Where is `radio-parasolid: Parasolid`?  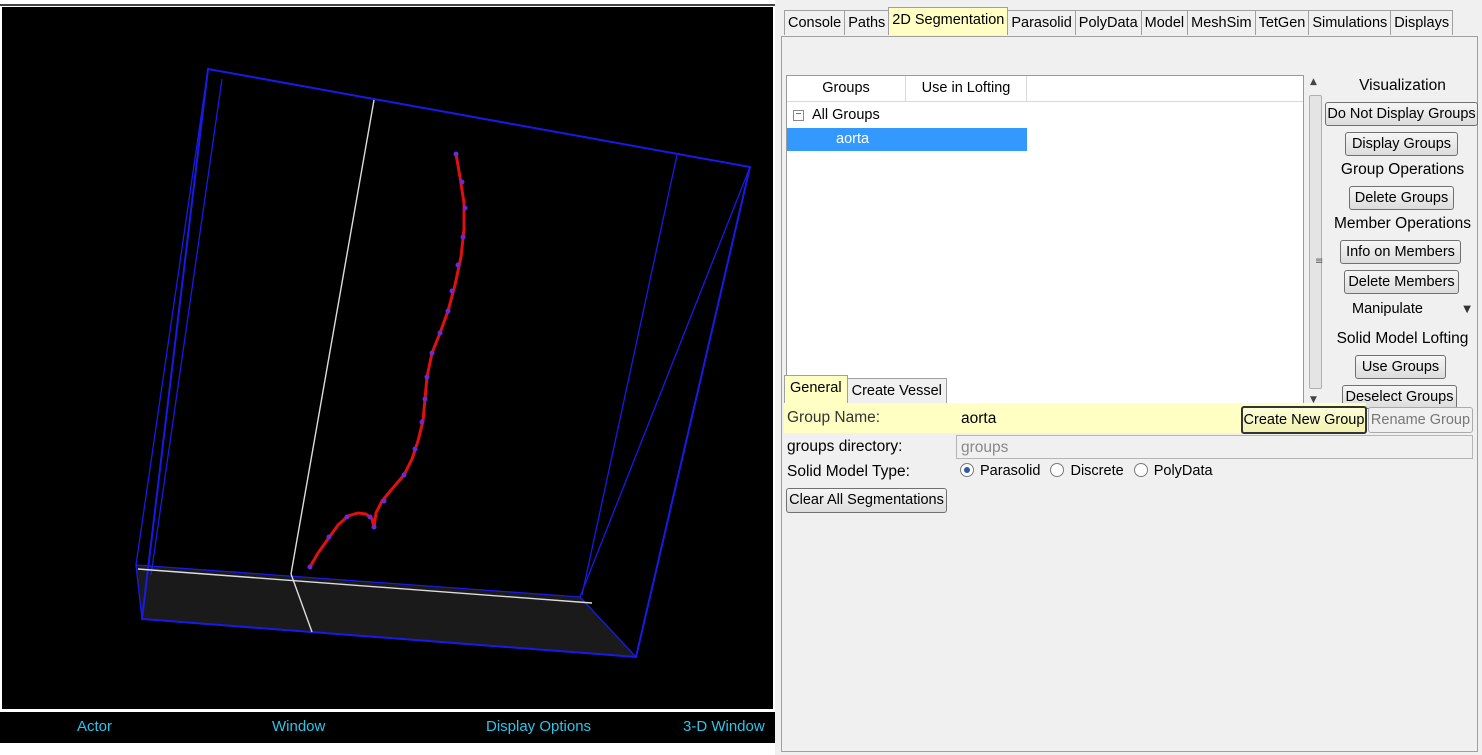
radio-parasolid: Parasolid is located at coordinates (1000, 471).